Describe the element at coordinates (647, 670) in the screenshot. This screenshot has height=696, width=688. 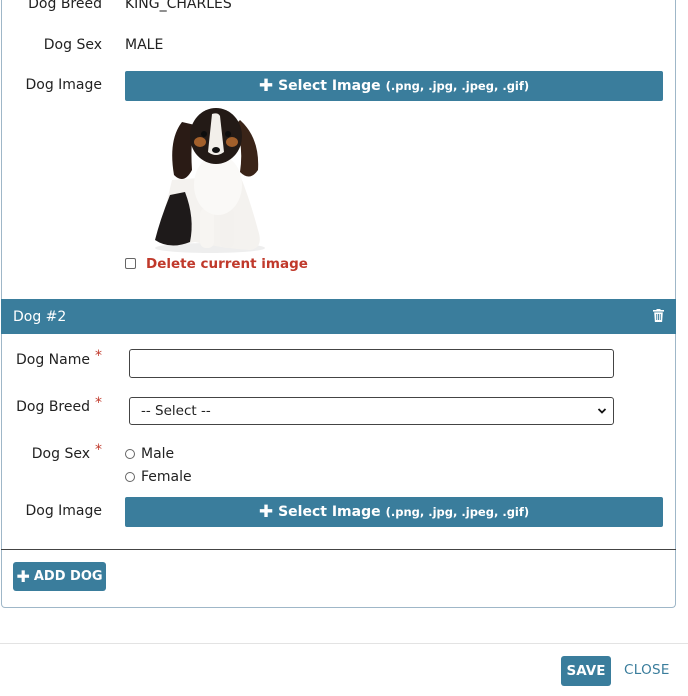
I see `close-button: CLOSE` at that location.